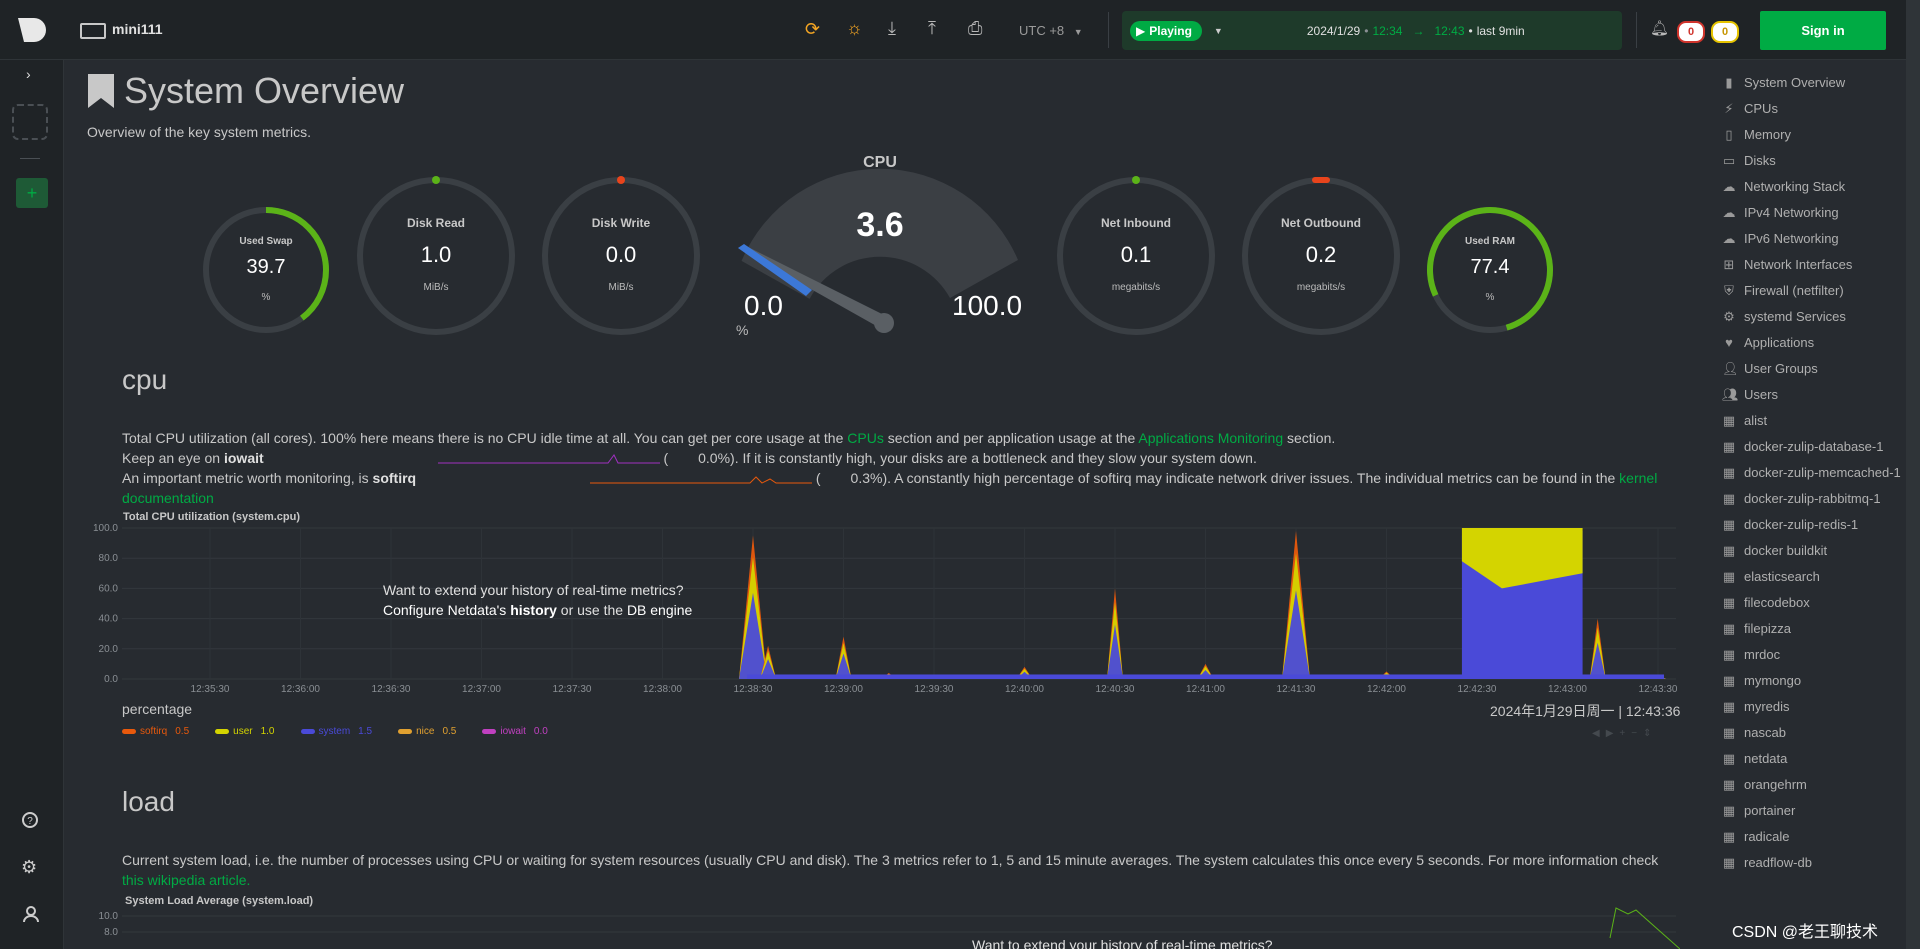 The height and width of the screenshot is (949, 1920). Describe the element at coordinates (1218, 31) in the screenshot. I see `chevron-down-icon: ▼` at that location.